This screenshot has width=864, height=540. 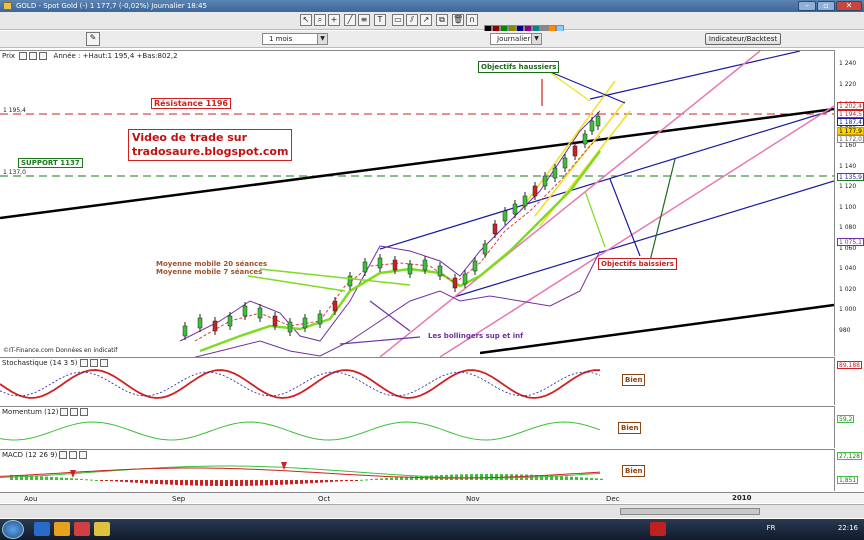 I want to click on objectifs-baissiers-label: Objectifs baissiers, so click(x=637, y=264).